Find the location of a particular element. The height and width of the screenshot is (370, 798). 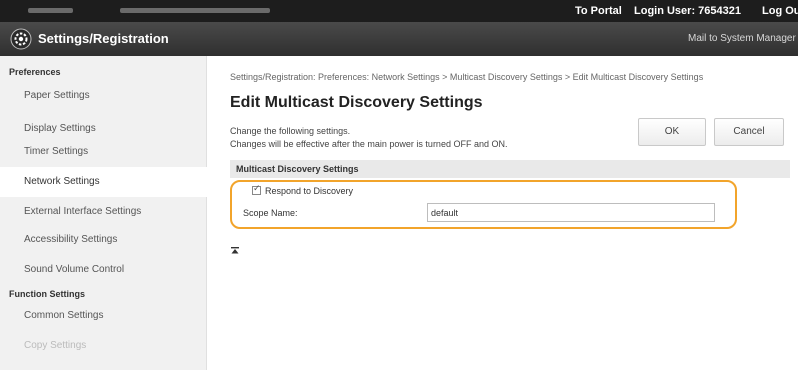

top-bar: To Portal Login User: 7654321 Log Out is located at coordinates (399, 11).